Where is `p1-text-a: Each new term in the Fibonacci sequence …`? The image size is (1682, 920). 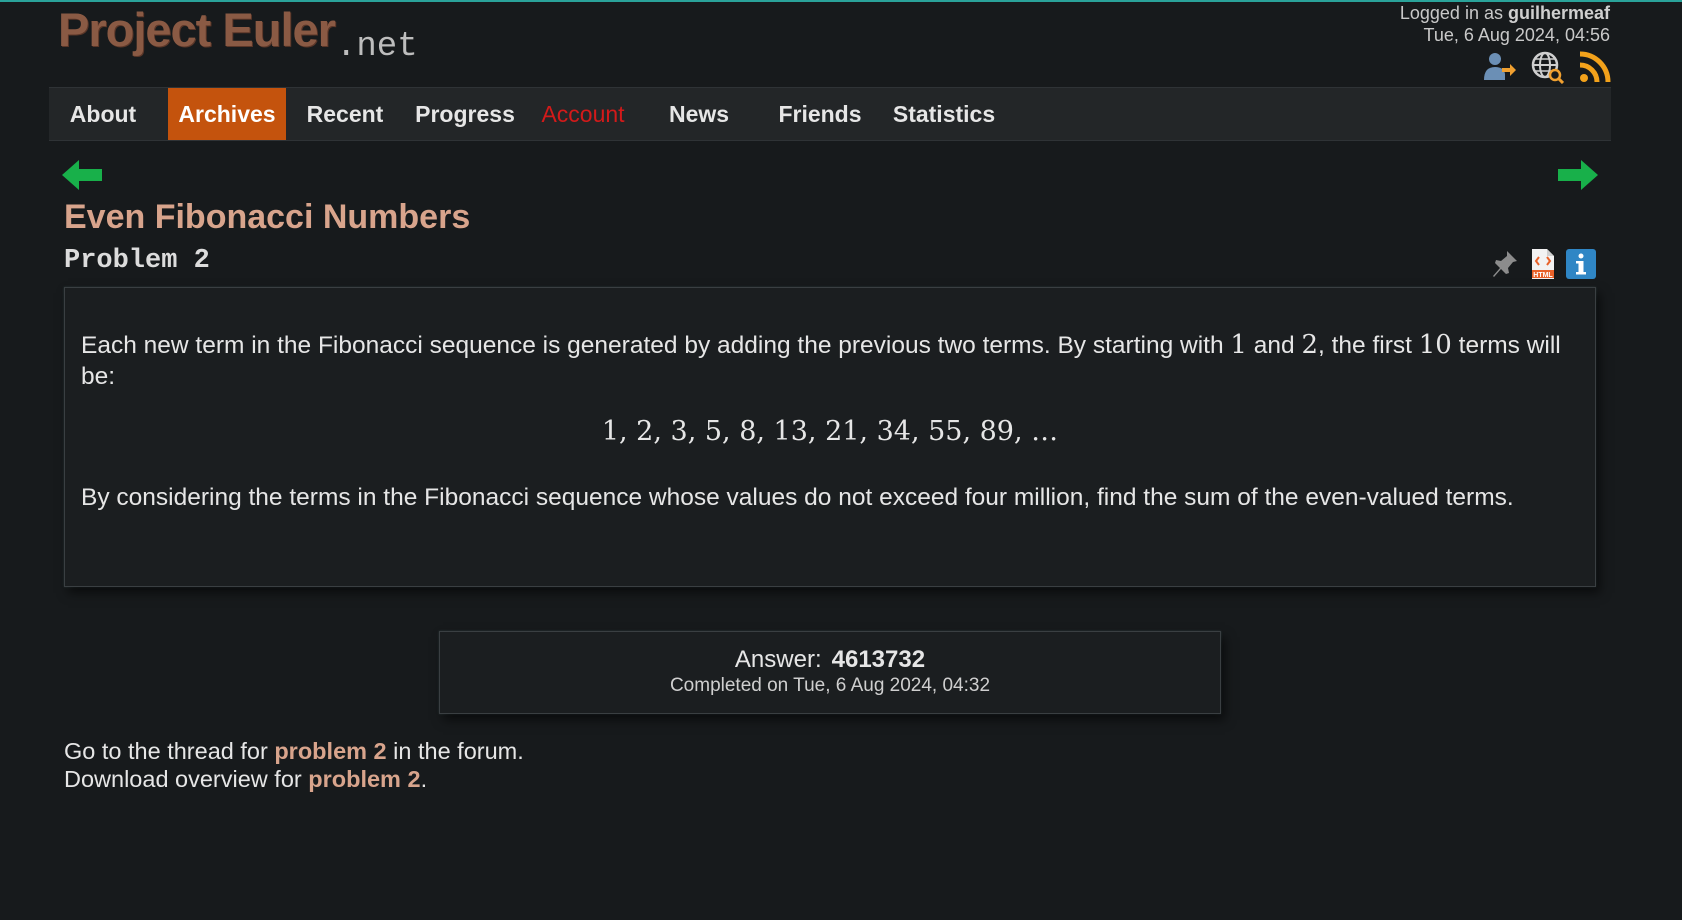 p1-text-a: Each new term in the Fibonacci sequence … is located at coordinates (656, 345).